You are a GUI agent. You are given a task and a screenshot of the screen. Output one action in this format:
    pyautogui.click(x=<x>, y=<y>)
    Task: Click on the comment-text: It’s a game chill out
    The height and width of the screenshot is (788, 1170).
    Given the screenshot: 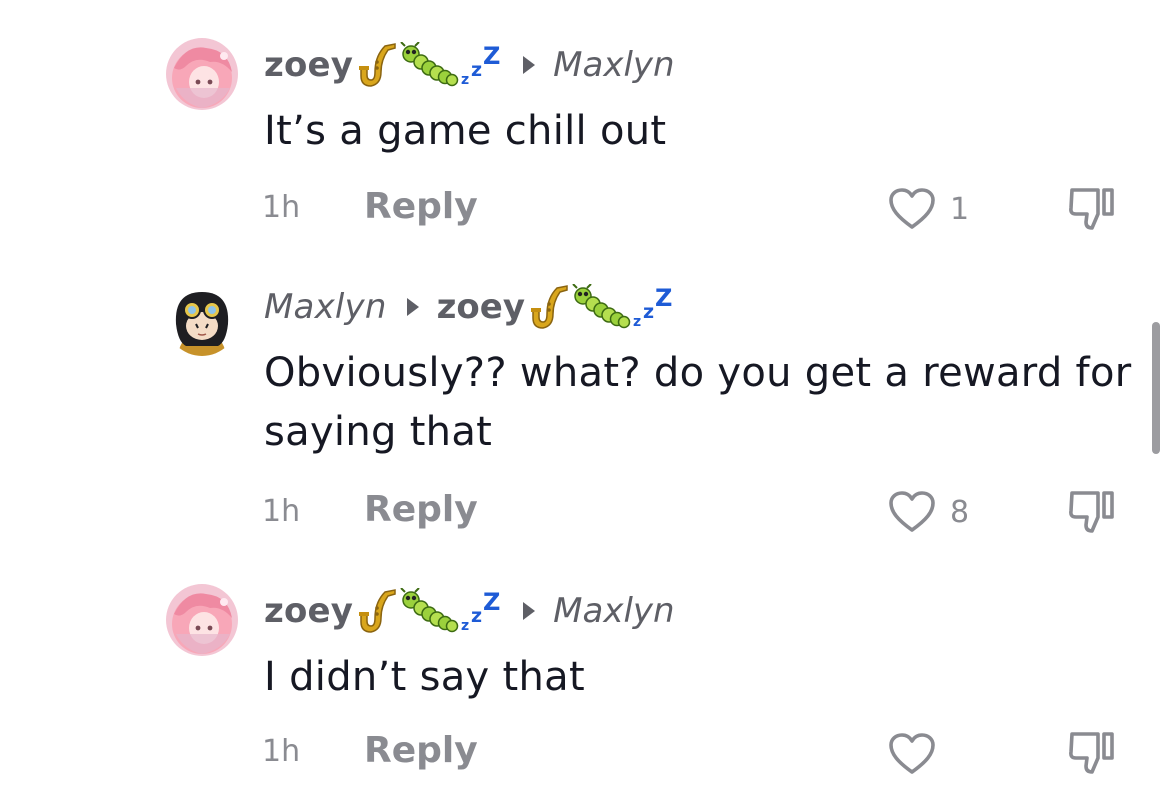 What is the action you would take?
    pyautogui.click(x=465, y=131)
    